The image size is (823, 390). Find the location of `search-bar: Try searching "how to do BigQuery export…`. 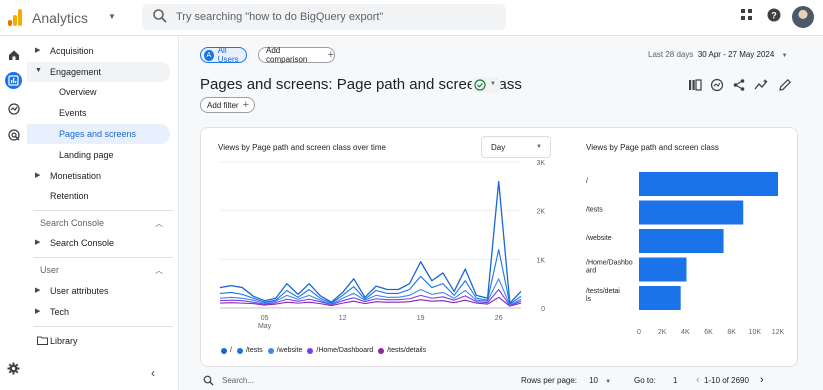

search-bar: Try searching "how to do BigQuery export… is located at coordinates (324, 17).